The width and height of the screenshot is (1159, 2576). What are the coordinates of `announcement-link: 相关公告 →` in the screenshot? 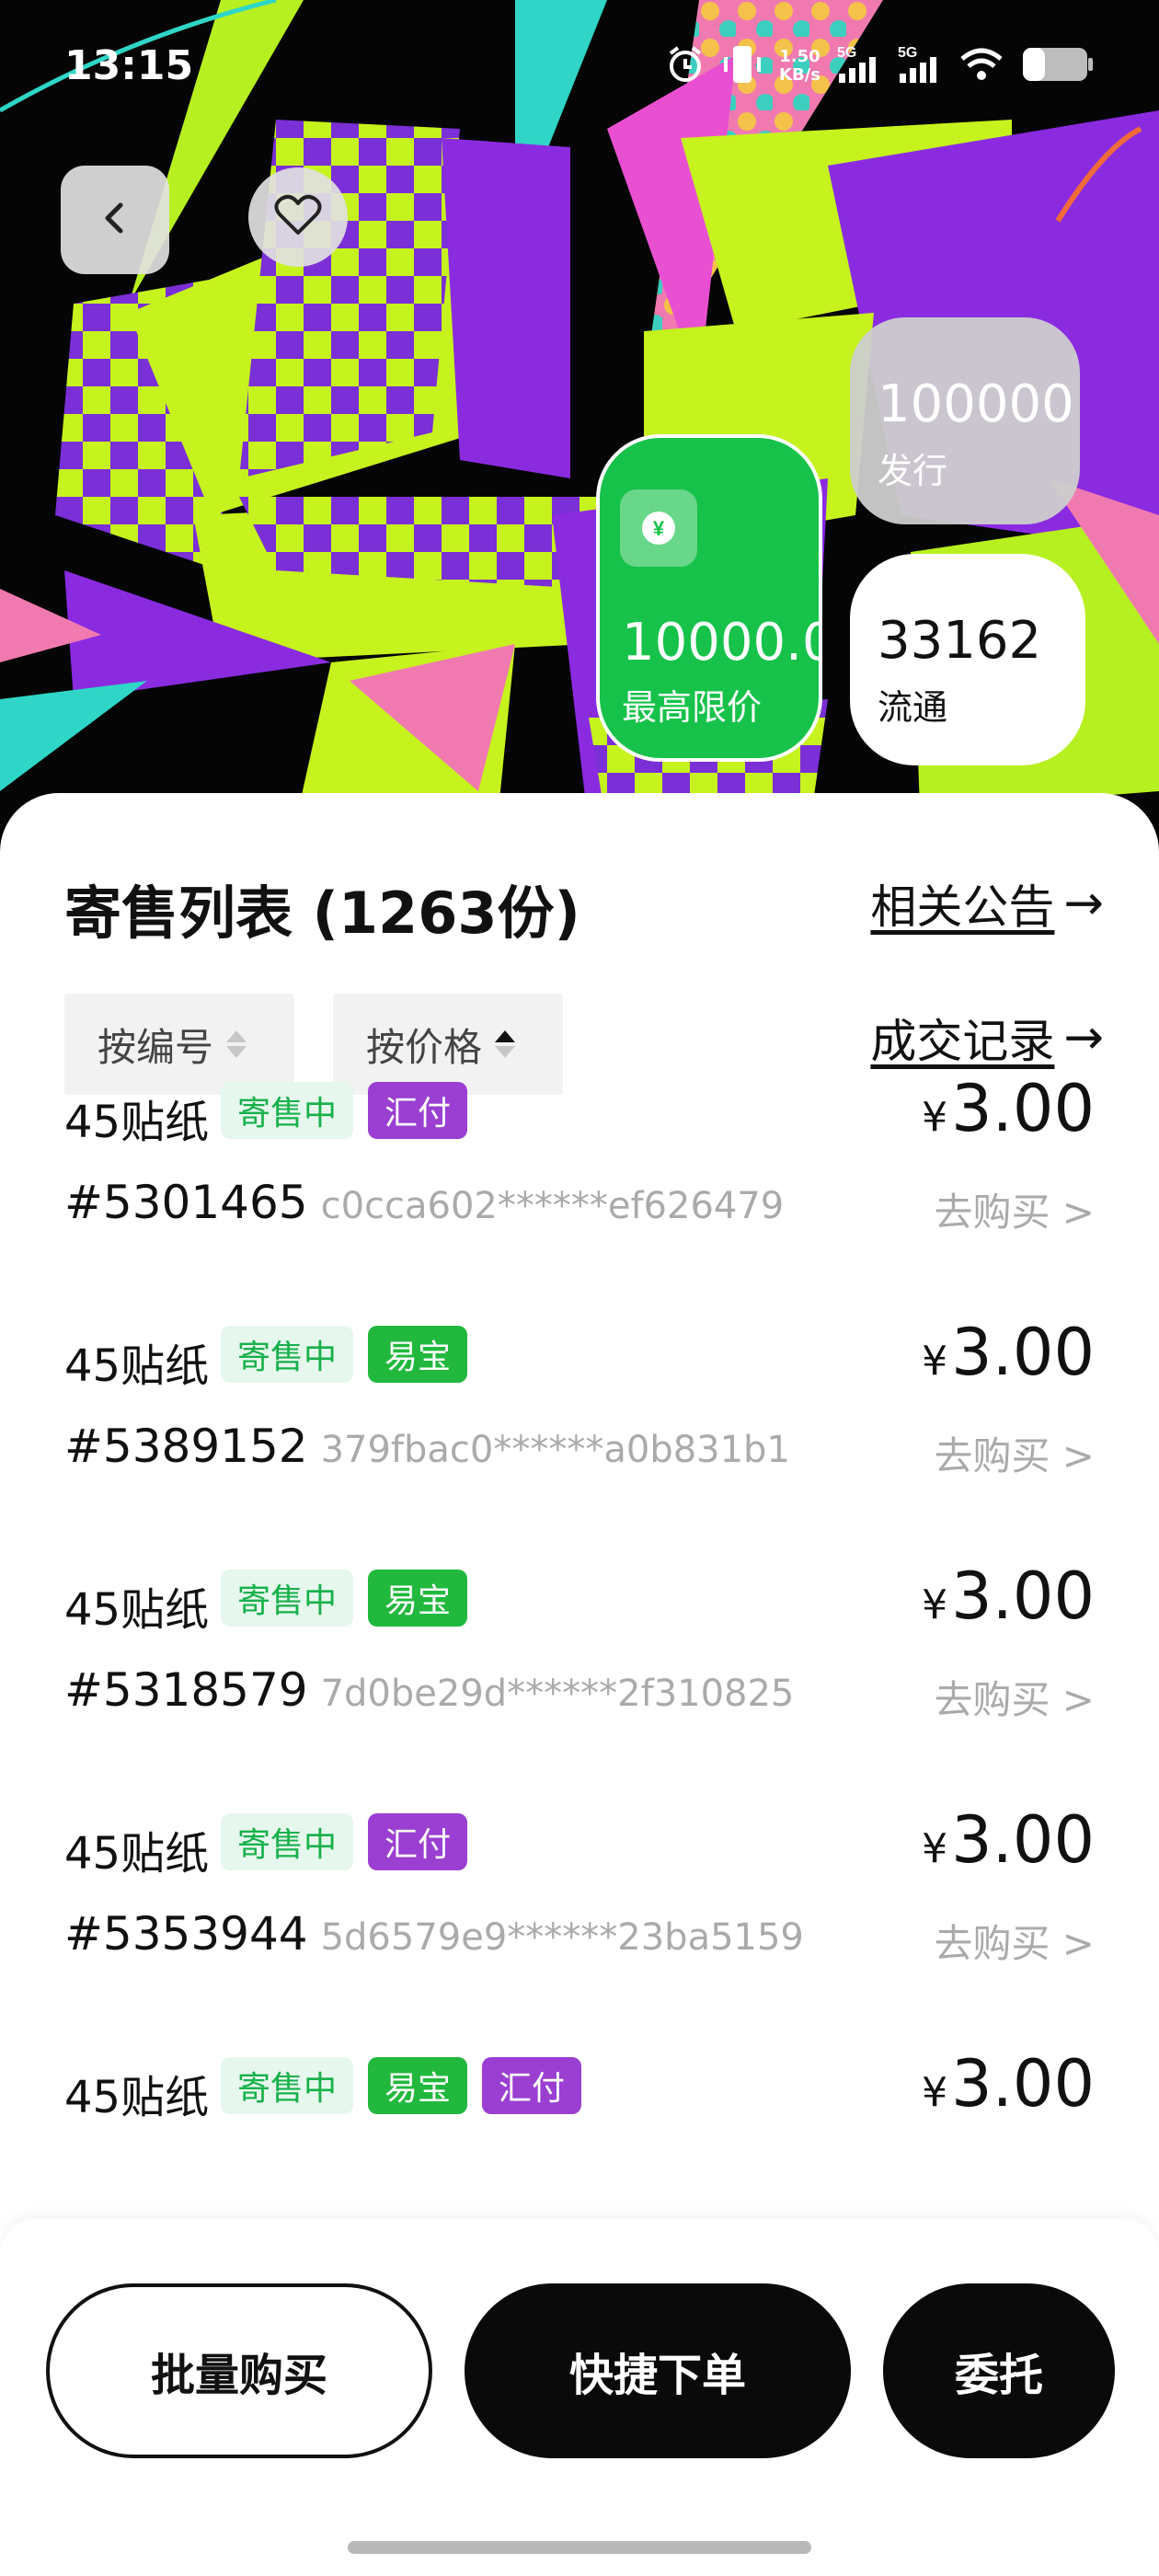 It's located at (987, 903).